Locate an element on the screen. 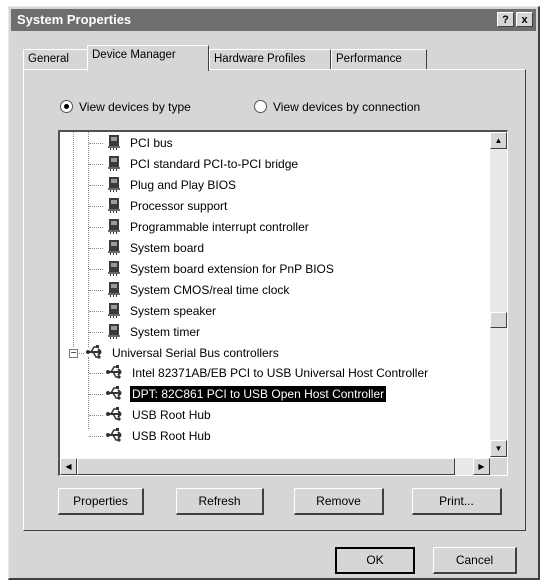  device-label: System board extension for PnP BIOS is located at coordinates (232, 269).